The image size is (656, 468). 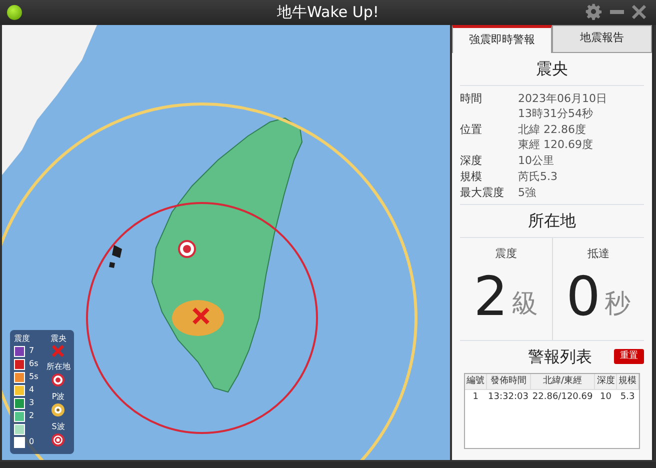 I want to click on field-value: 北緯 22.86度, so click(x=552, y=129).